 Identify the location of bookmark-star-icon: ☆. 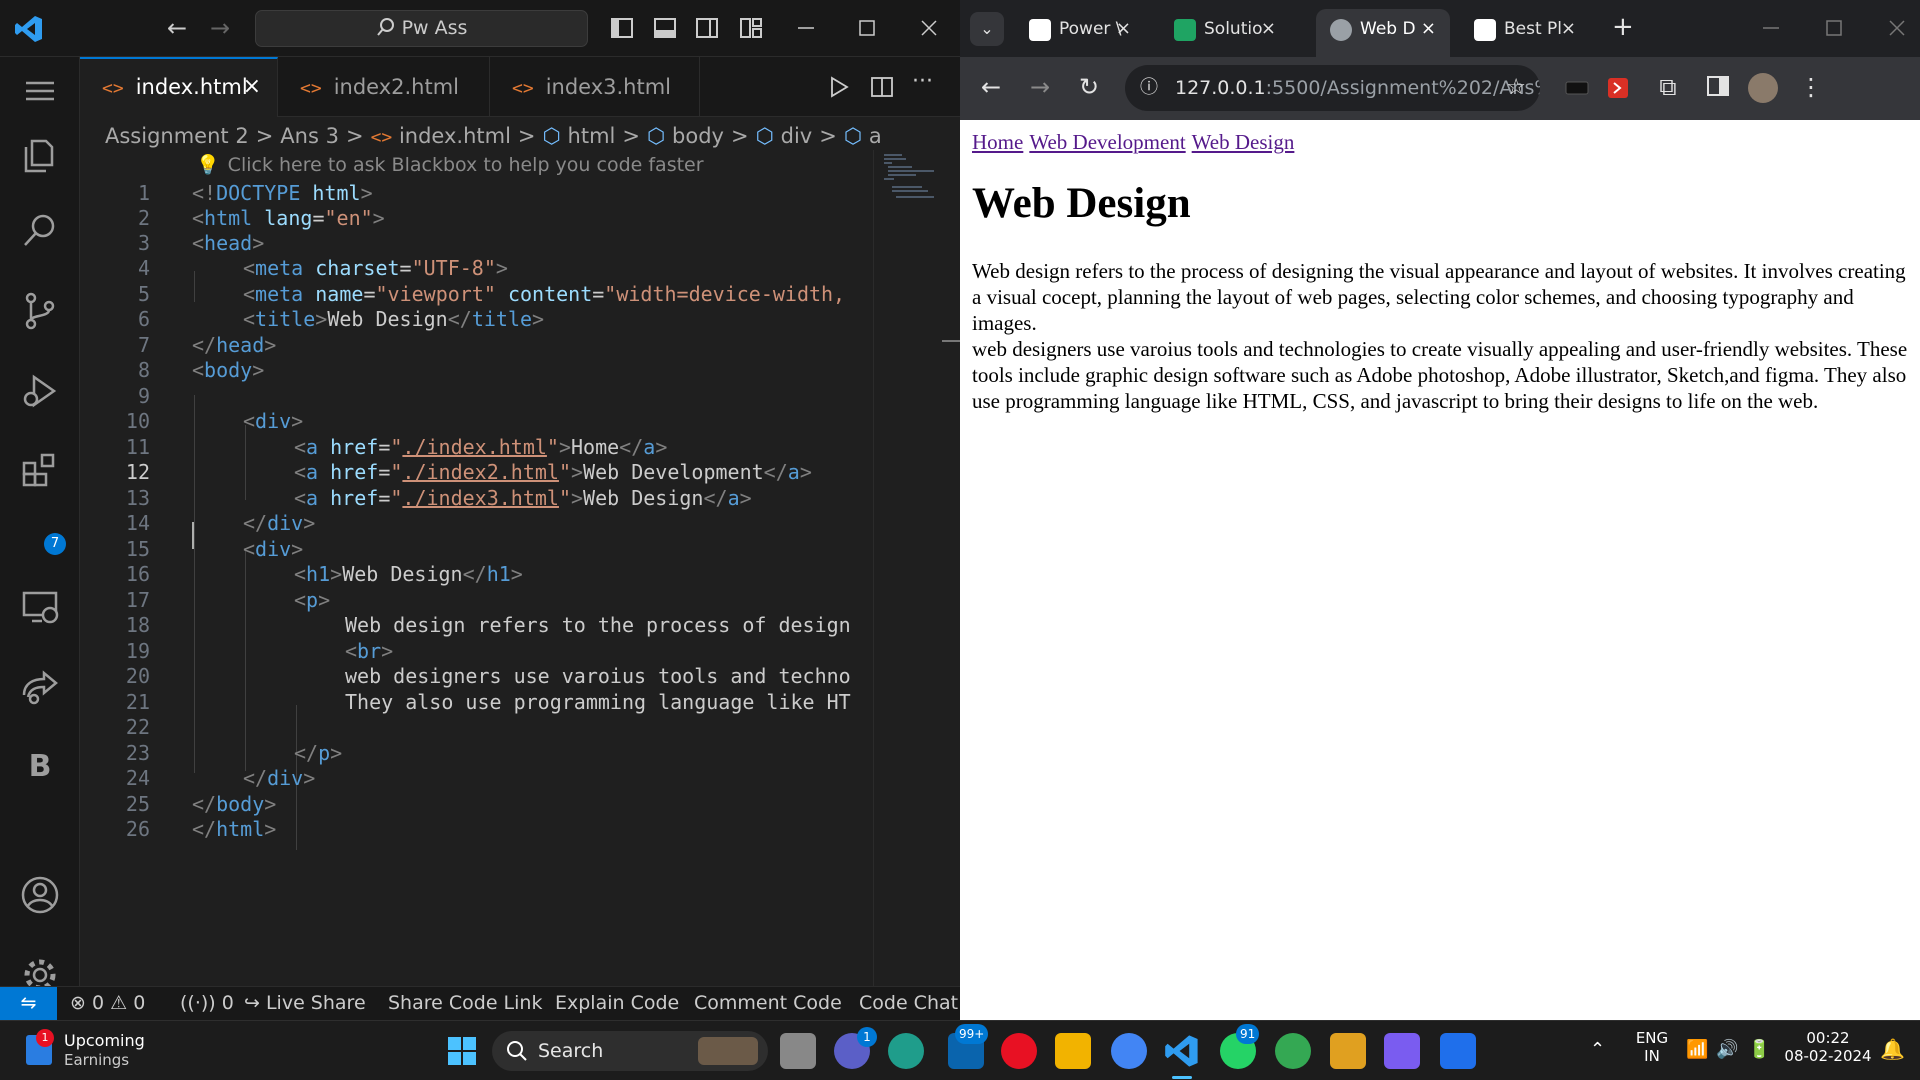
(1516, 88).